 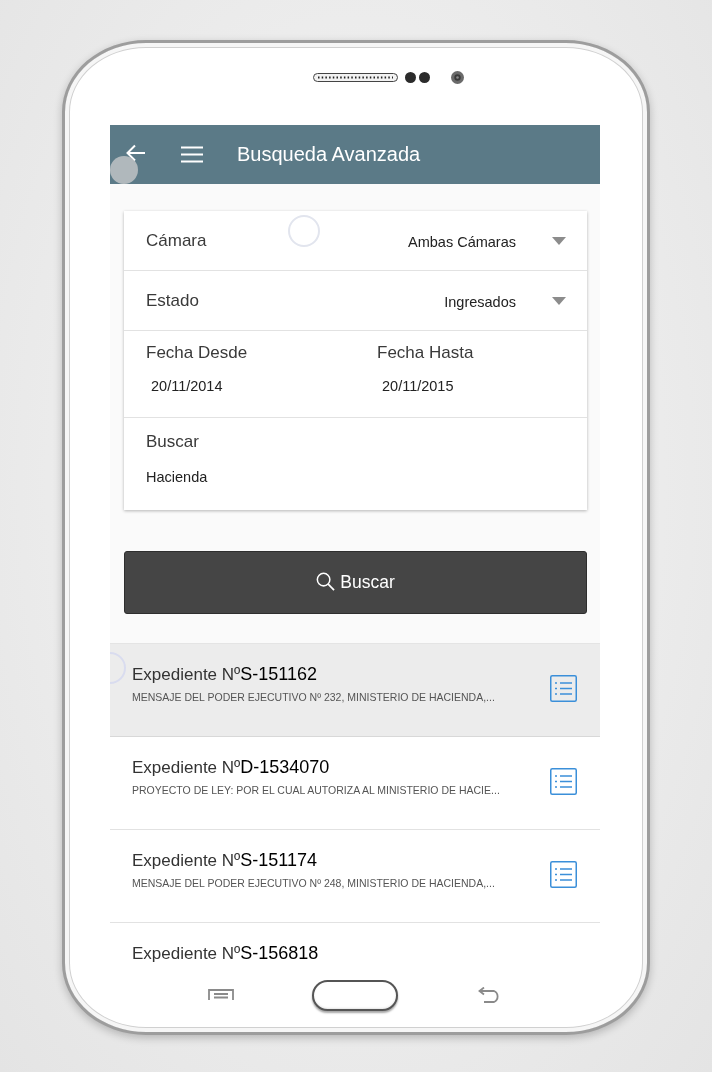 What do you see at coordinates (225, 953) in the screenshot?
I see `result-title: Expediente NºS-156818` at bounding box center [225, 953].